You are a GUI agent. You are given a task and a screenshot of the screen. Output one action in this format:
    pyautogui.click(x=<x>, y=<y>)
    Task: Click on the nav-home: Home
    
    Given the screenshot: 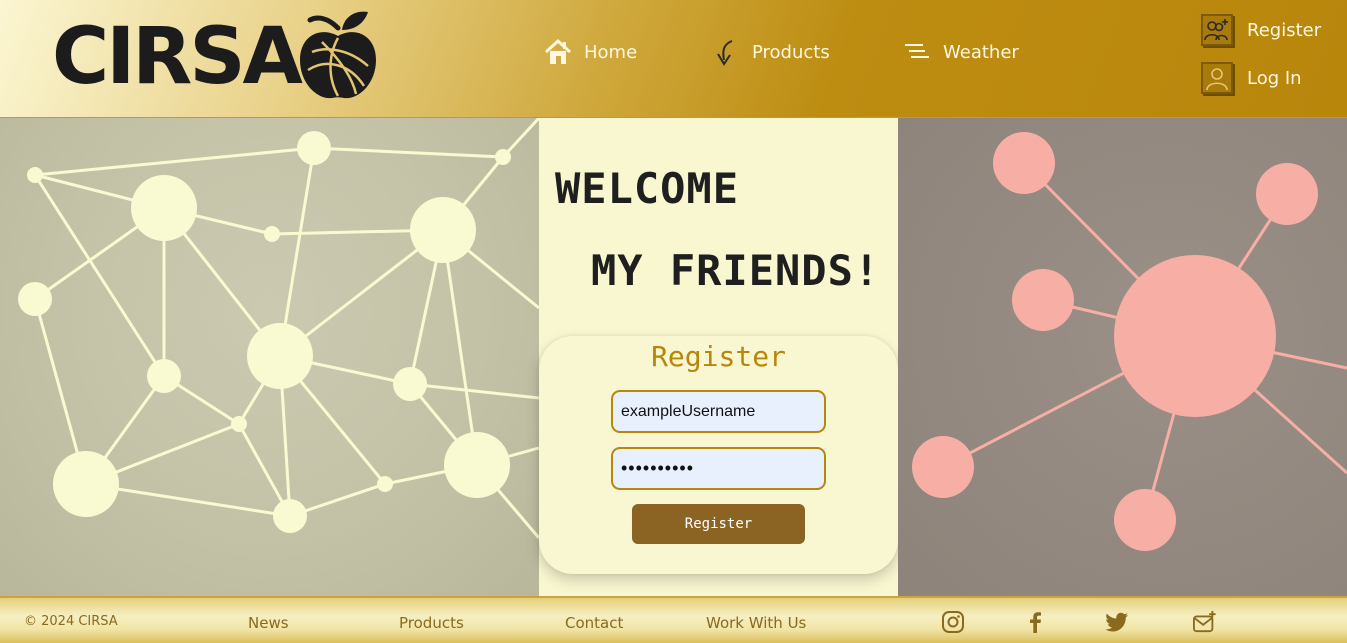 What is the action you would take?
    pyautogui.click(x=590, y=52)
    